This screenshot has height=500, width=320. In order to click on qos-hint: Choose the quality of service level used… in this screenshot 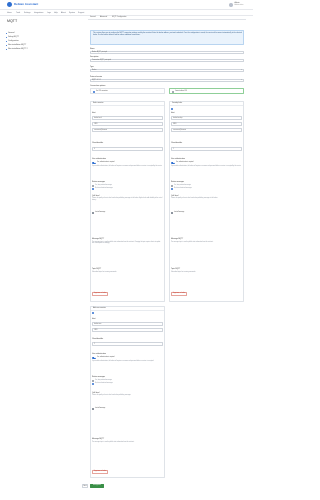, I will do `click(194, 198)`.